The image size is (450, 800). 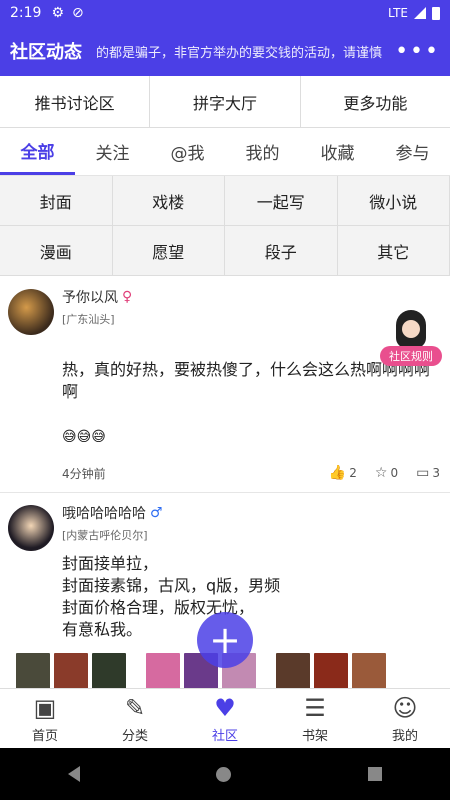 What do you see at coordinates (353, 473) in the screenshot?
I see `like-count: 2` at bounding box center [353, 473].